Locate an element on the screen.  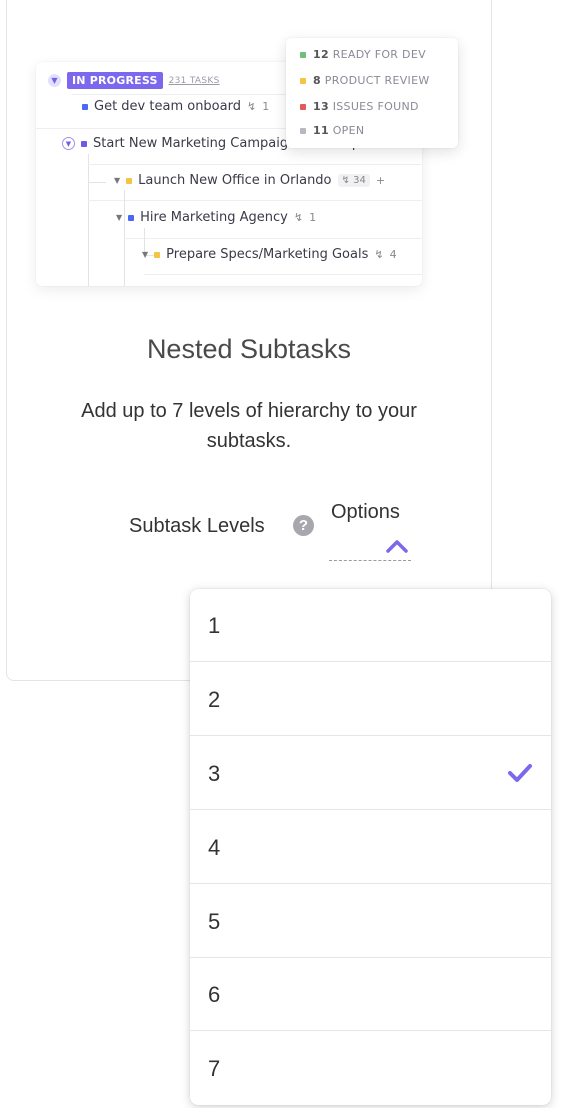
task-row: ▼ Launch New Office in Orlando ↯ 34 + is located at coordinates (249, 180).